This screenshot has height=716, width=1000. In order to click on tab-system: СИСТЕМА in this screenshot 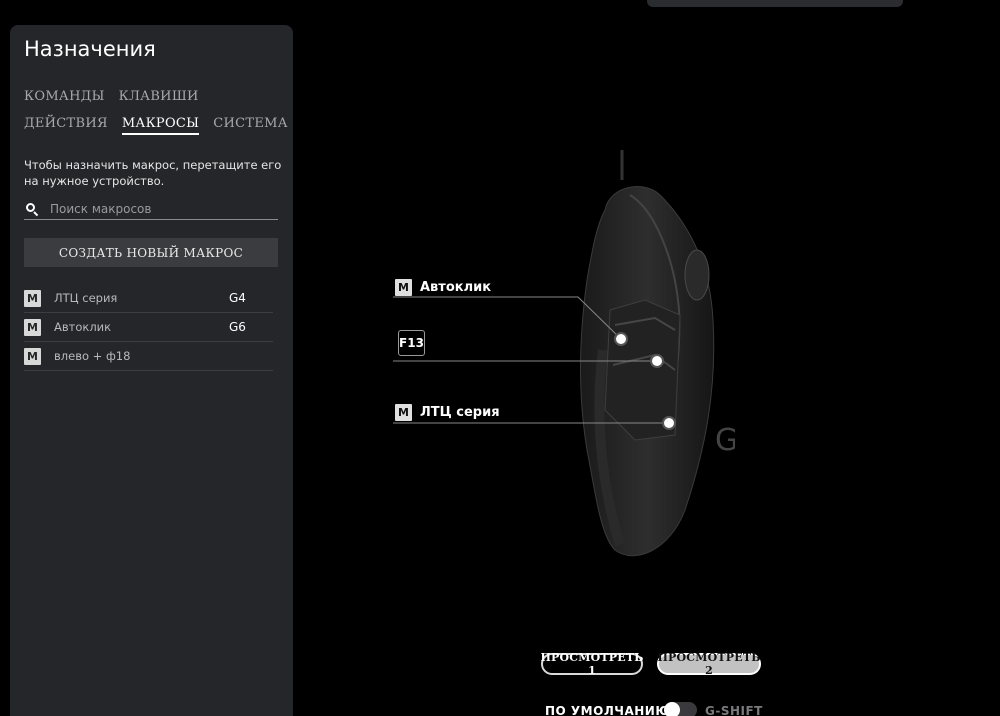, I will do `click(250, 124)`.